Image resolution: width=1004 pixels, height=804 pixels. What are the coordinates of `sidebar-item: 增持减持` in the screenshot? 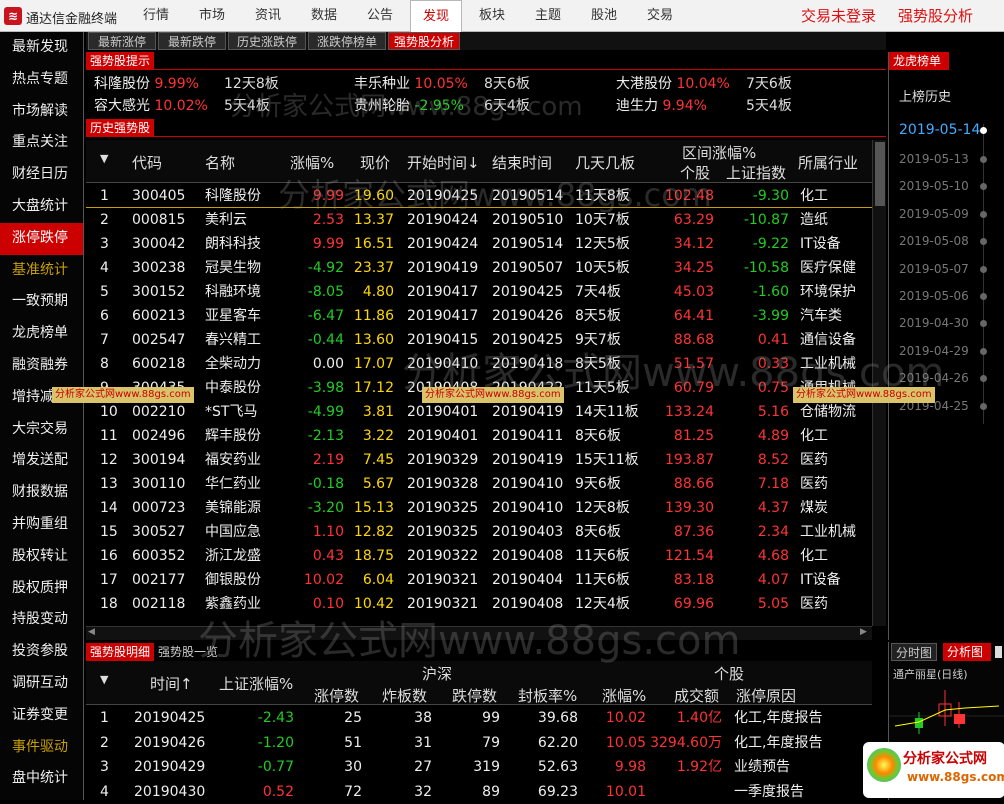 It's located at (41, 398).